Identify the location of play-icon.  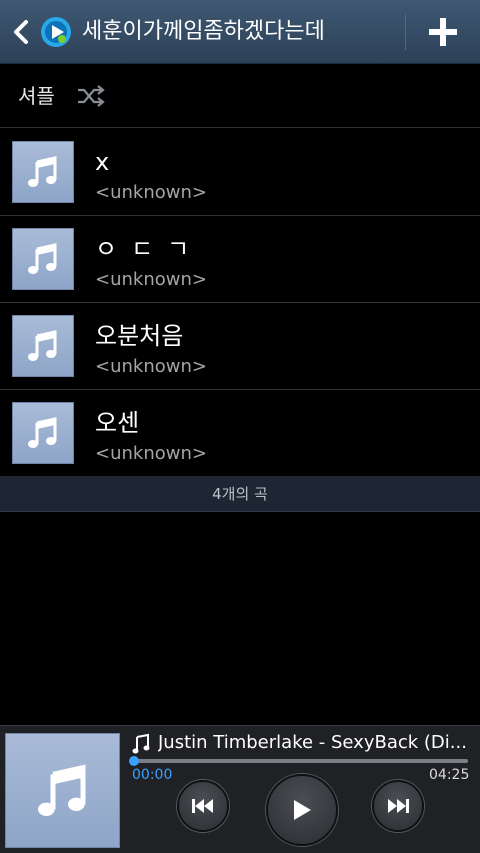
(302, 810).